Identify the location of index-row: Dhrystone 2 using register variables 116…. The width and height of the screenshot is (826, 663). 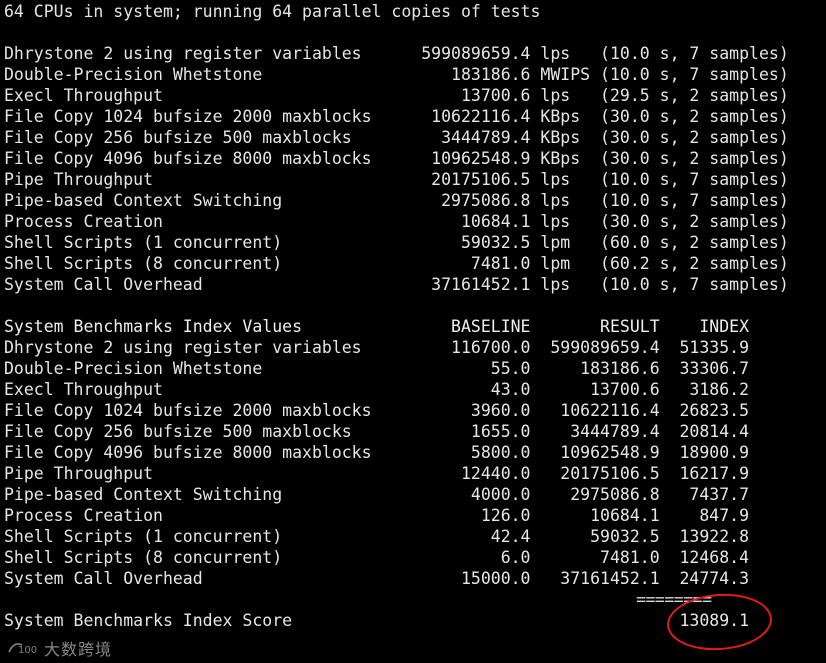
(377, 347).